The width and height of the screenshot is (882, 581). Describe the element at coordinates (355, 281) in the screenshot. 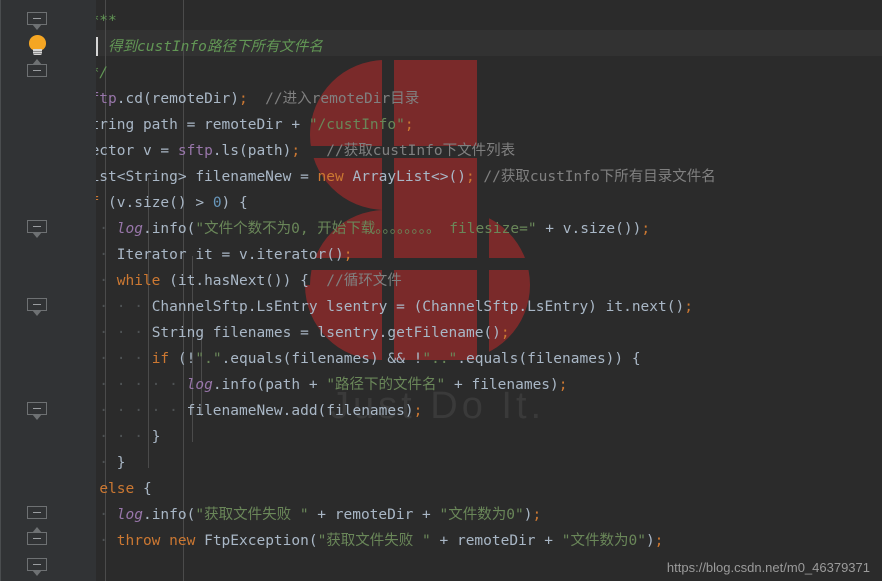

I see `code-token: //循环文件` at that location.